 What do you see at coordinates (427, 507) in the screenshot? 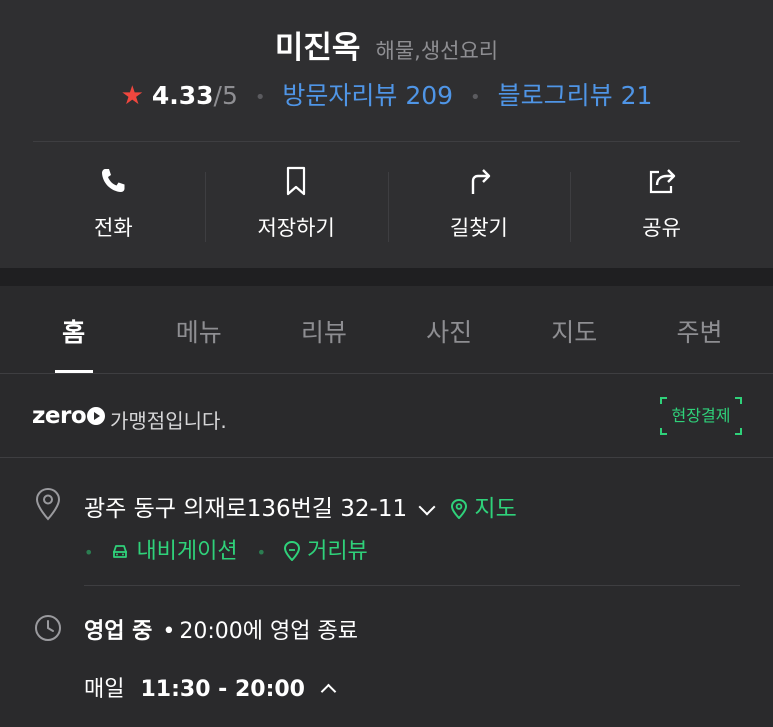
I see `chevron-down-icon` at bounding box center [427, 507].